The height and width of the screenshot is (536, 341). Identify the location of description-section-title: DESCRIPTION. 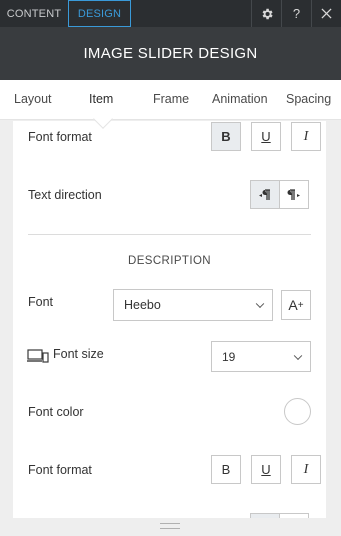
(169, 261).